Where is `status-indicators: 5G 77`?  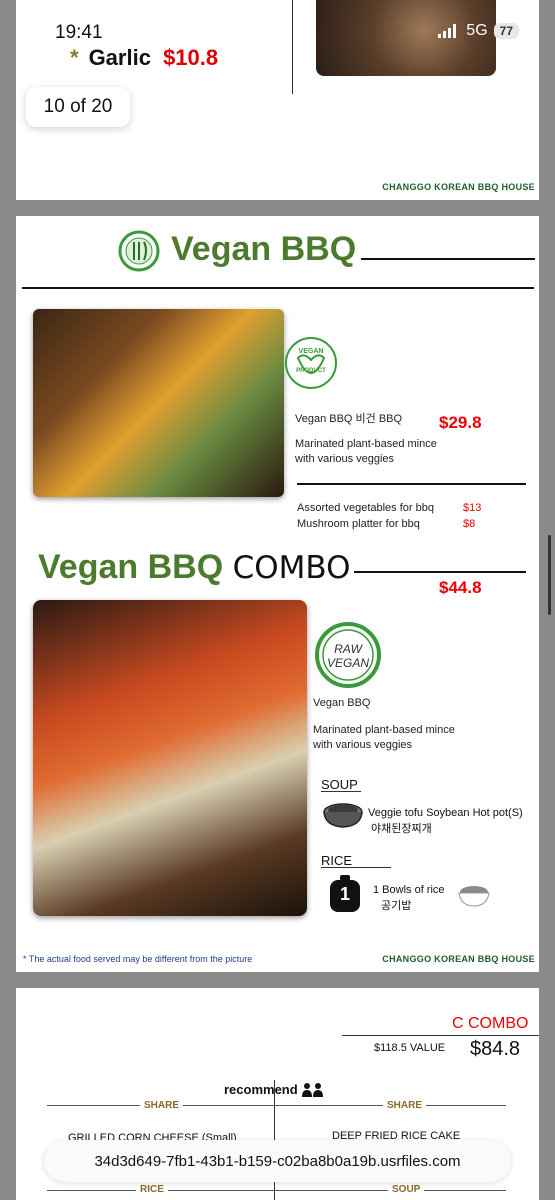
status-indicators: 5G 77 is located at coordinates (478, 31).